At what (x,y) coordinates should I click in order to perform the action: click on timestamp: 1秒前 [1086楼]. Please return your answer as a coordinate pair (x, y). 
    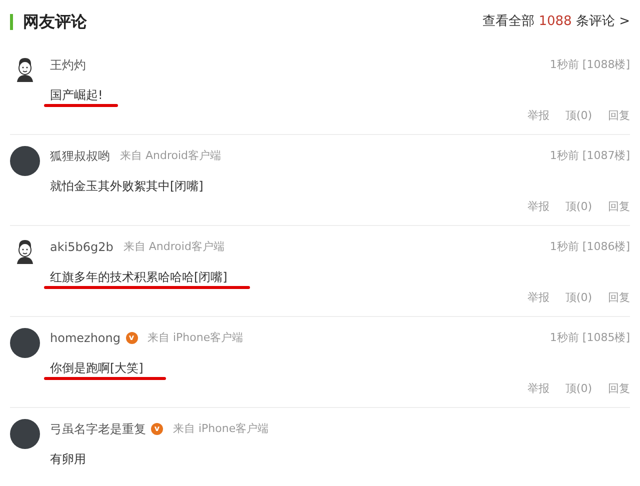
    Looking at the image, I should click on (590, 246).